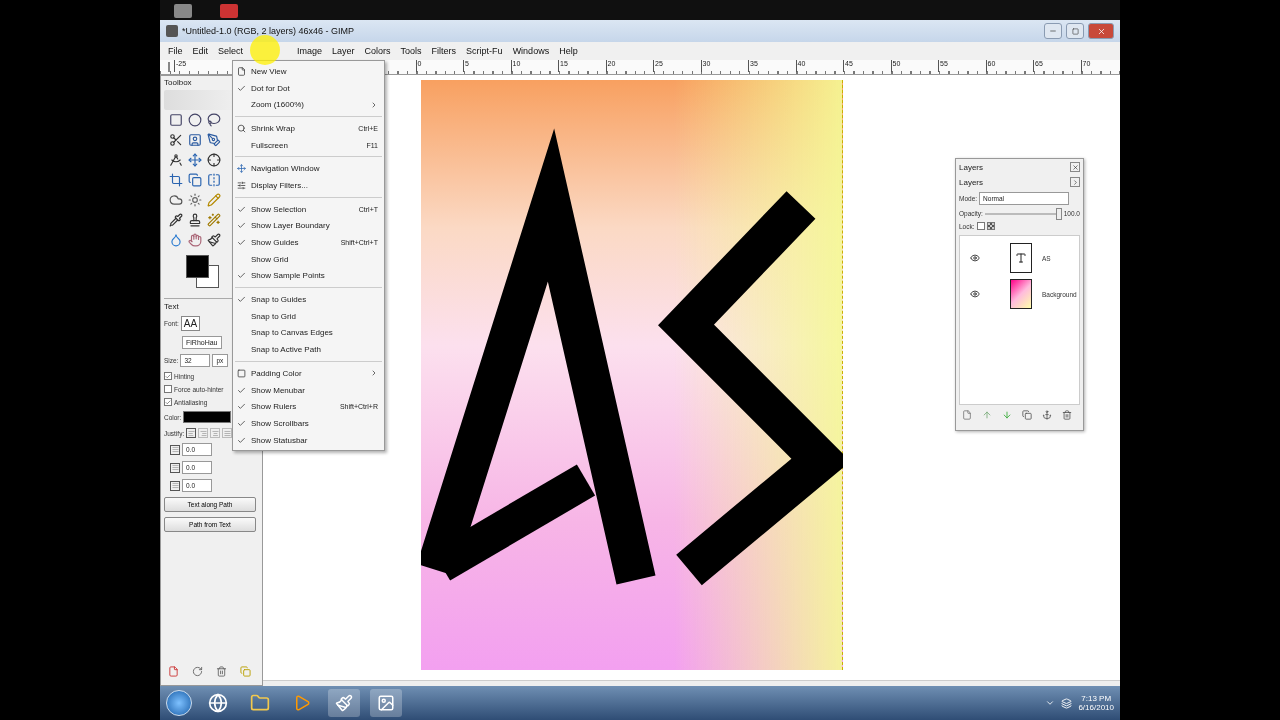 The height and width of the screenshot is (720, 1280). Describe the element at coordinates (531, 51) in the screenshot. I see `menu-title: Windows` at that location.